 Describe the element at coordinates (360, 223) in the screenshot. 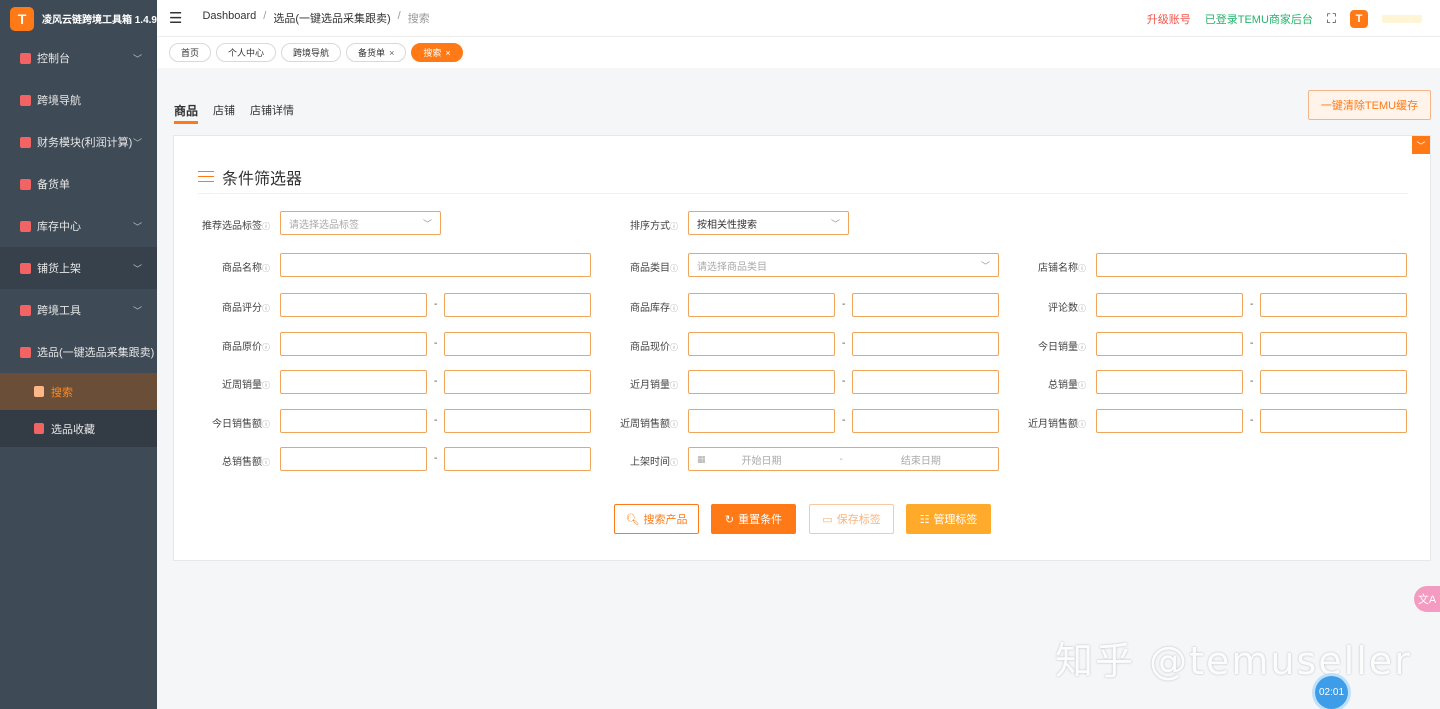

I see `recommend-tag-select: 请选择选品标签 ﹀` at that location.